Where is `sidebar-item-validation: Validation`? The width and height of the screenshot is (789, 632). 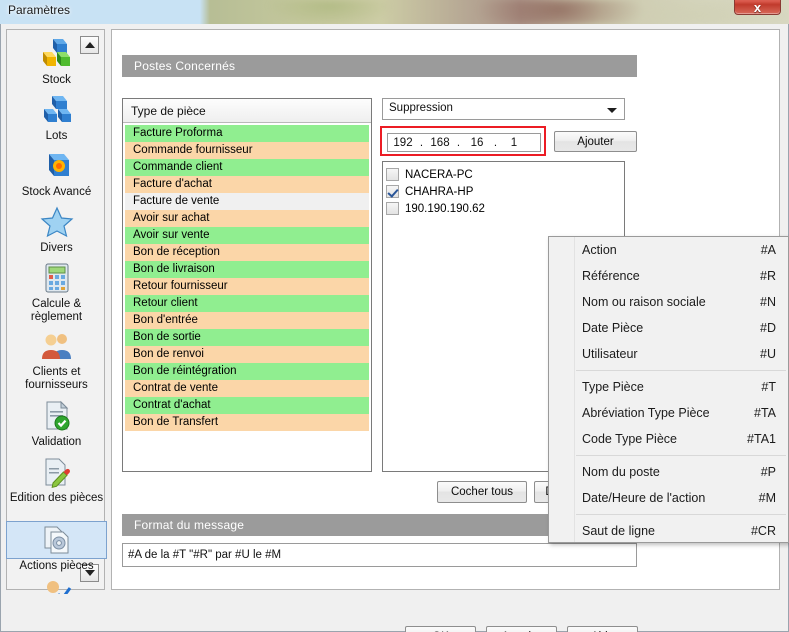
sidebar-item-validation: Validation is located at coordinates (56, 423).